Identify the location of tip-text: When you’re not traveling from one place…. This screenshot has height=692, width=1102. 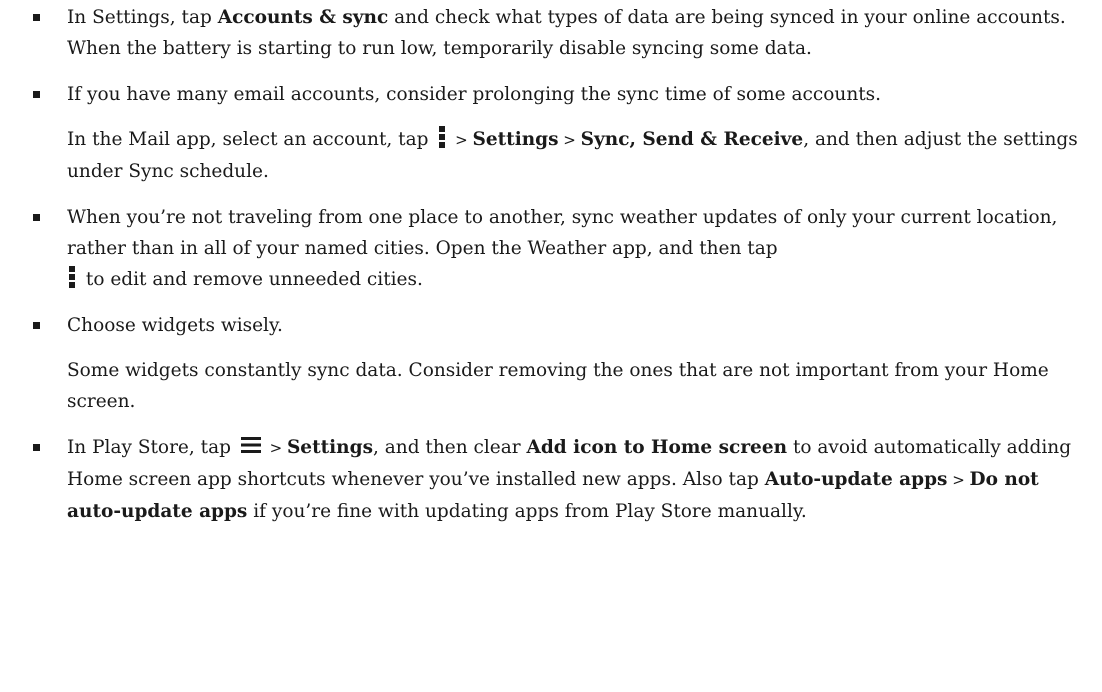
(562, 248).